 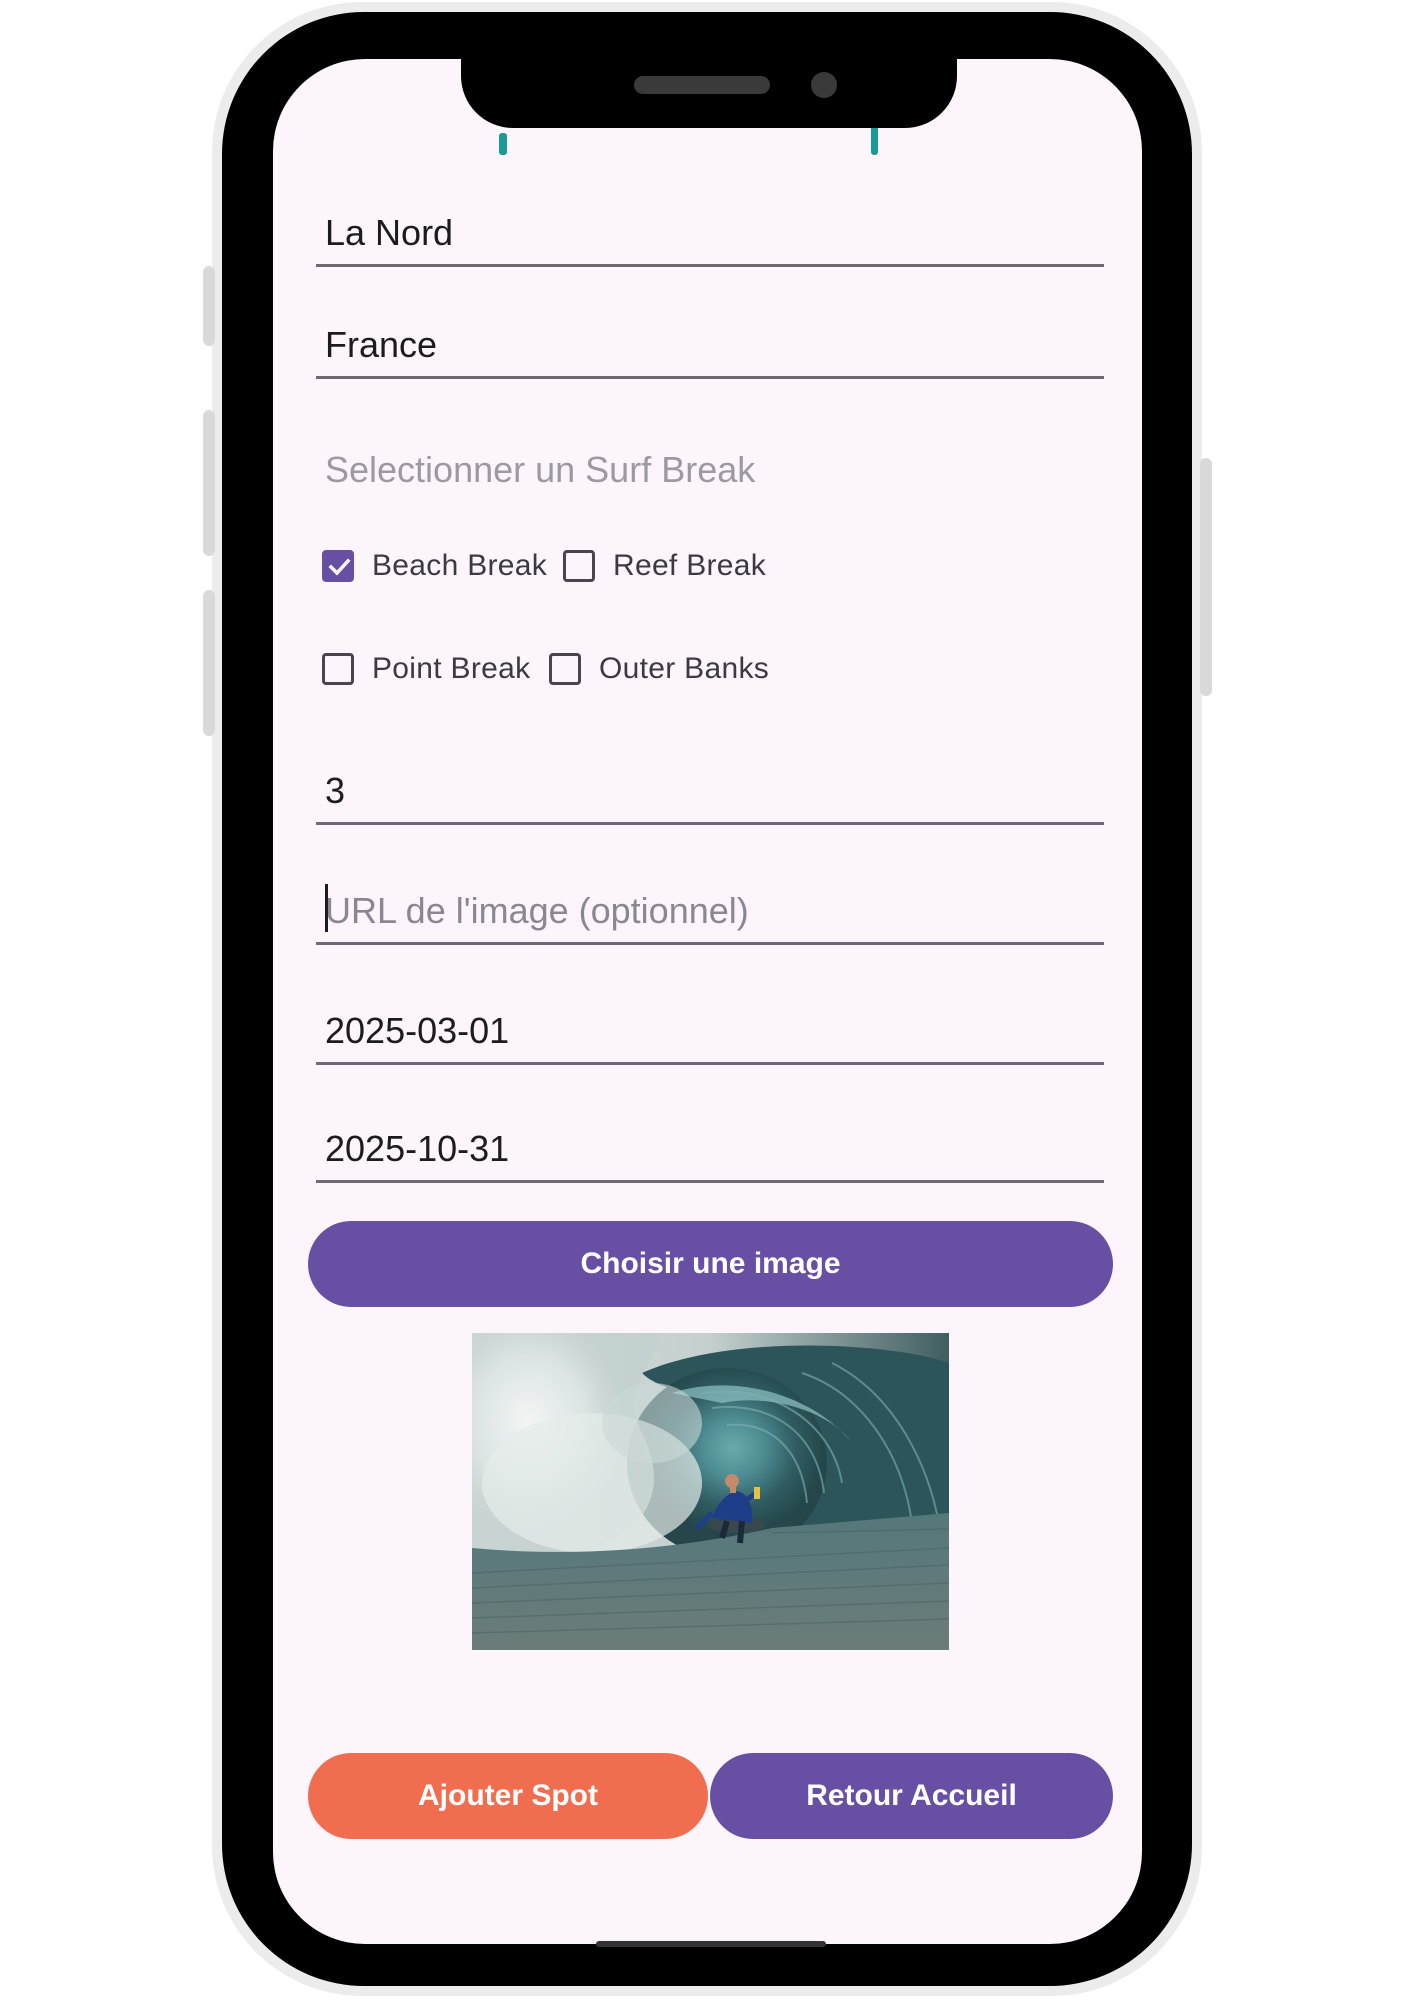 I want to click on difficulty-value: 3, so click(x=335, y=790).